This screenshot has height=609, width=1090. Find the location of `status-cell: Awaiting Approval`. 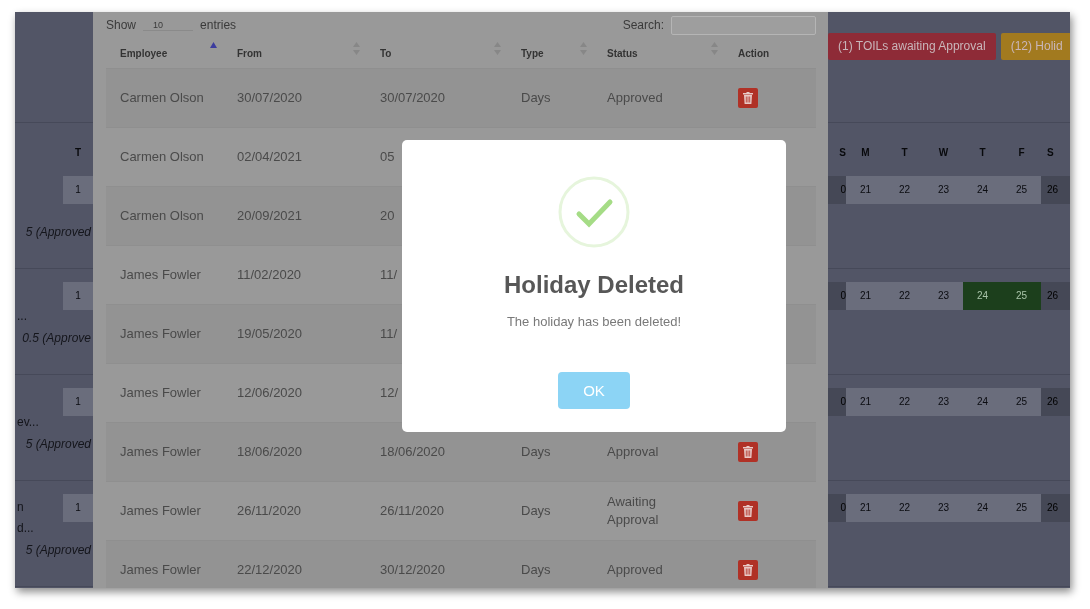

status-cell: Awaiting Approval is located at coordinates (633, 510).